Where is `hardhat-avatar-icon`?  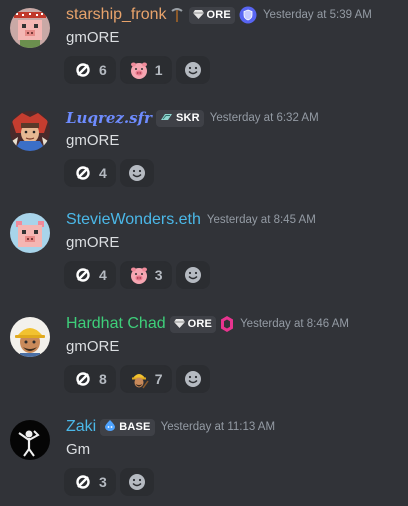 hardhat-avatar-icon is located at coordinates (30, 337).